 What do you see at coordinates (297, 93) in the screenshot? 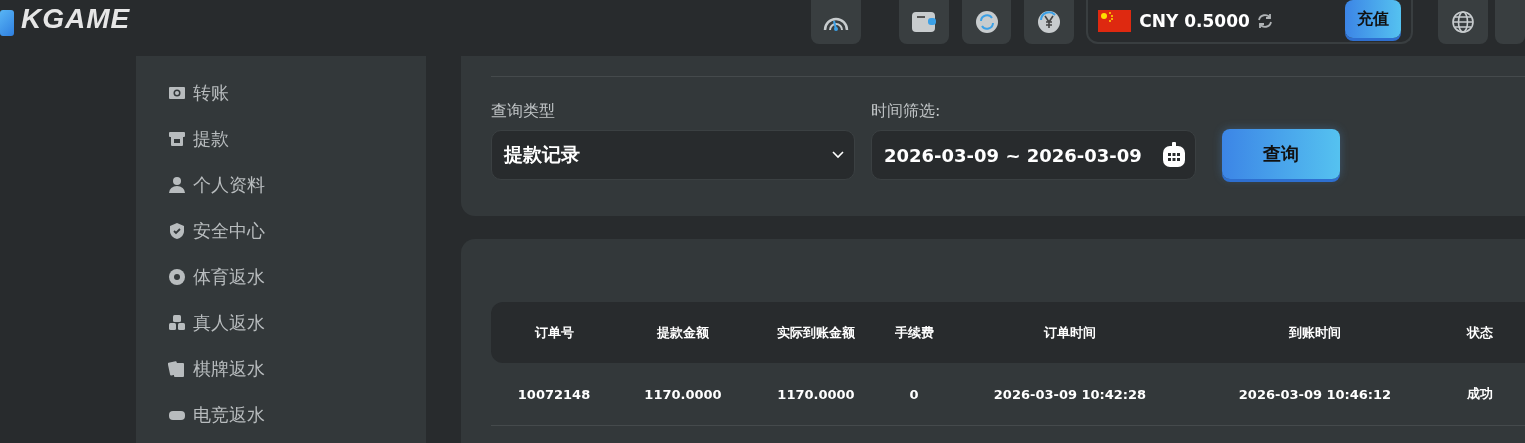
I see `sidebar-item: 转账` at bounding box center [297, 93].